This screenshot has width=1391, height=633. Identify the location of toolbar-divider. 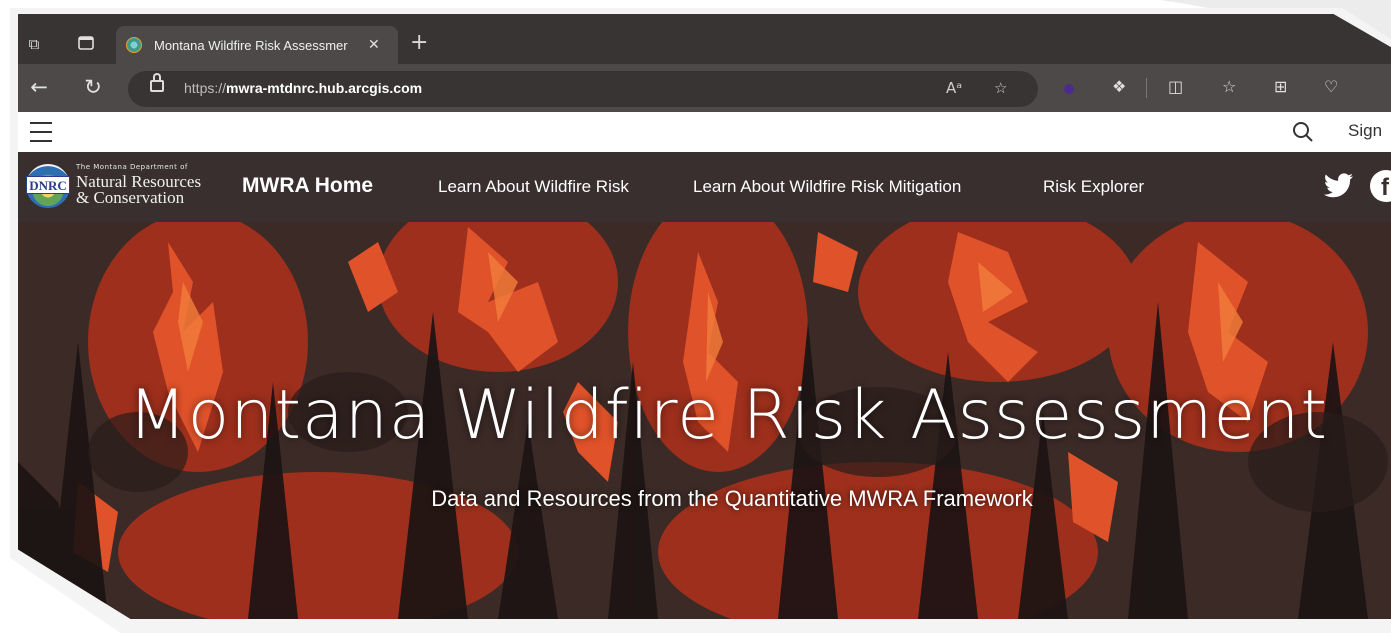
(1146, 88).